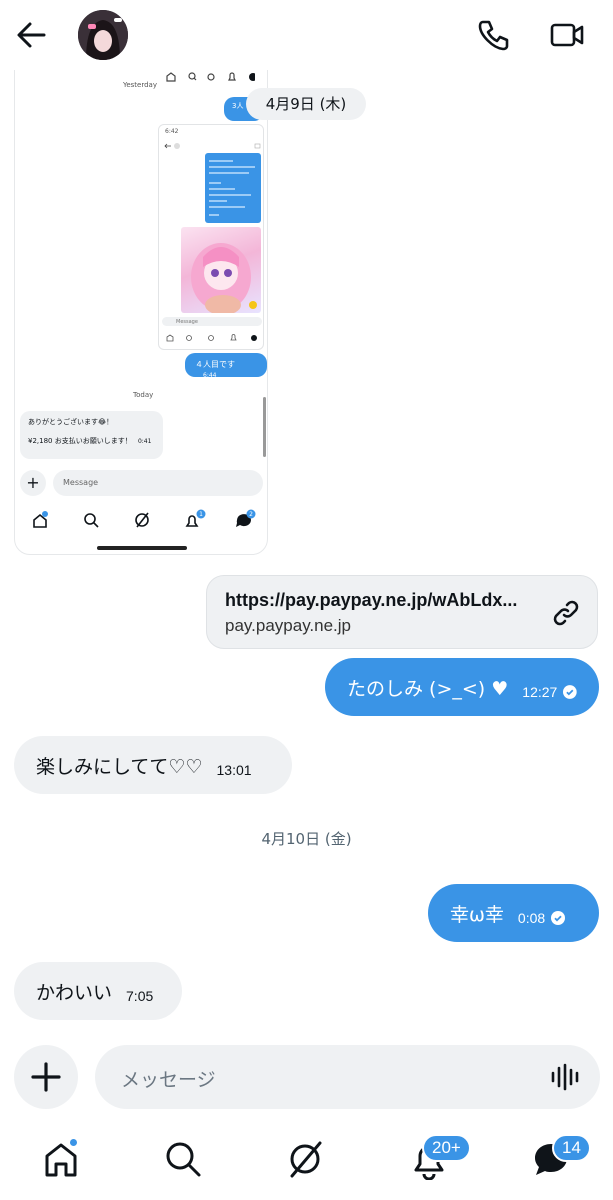  I want to click on thanks-line-1: ありがとうございます😂！, so click(71, 422).